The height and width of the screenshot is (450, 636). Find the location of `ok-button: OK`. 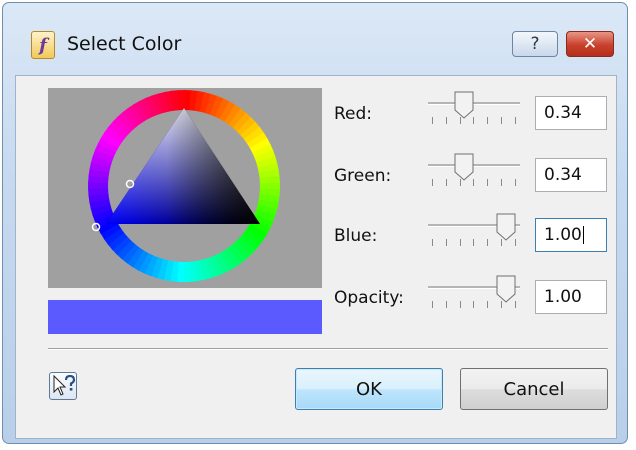

ok-button: OK is located at coordinates (369, 389).